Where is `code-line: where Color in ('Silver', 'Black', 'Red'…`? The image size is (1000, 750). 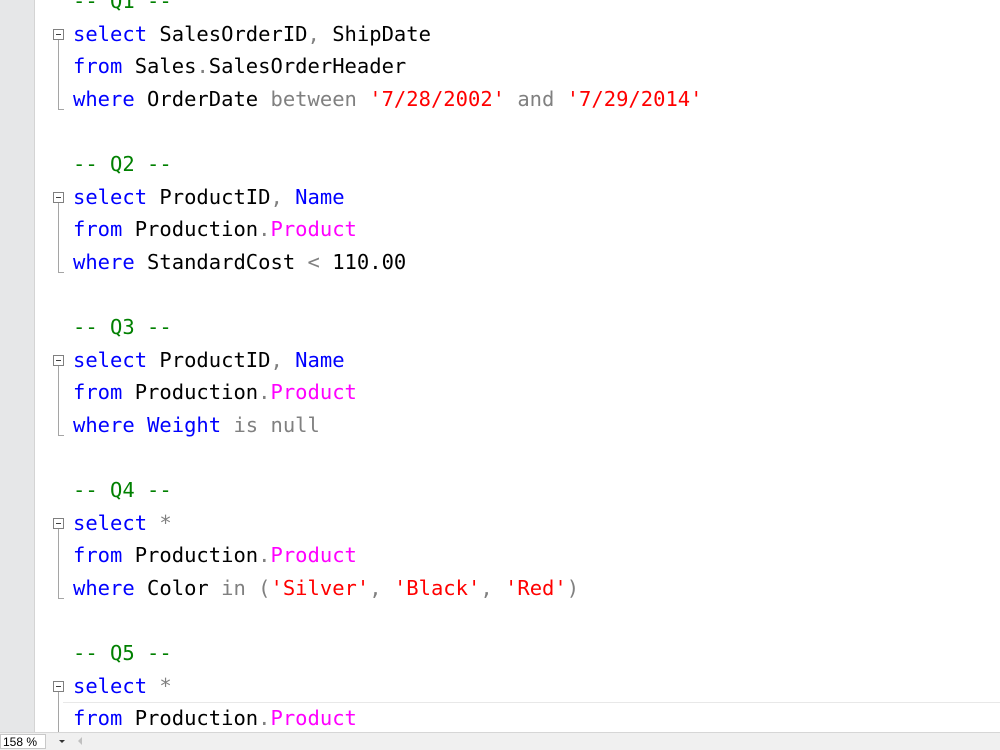 code-line: where Color in ('Silver', 'Black', 'Red'… is located at coordinates (326, 588).